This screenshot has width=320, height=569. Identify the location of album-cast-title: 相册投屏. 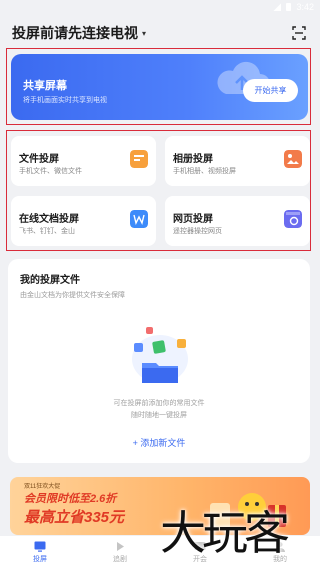
(193, 159).